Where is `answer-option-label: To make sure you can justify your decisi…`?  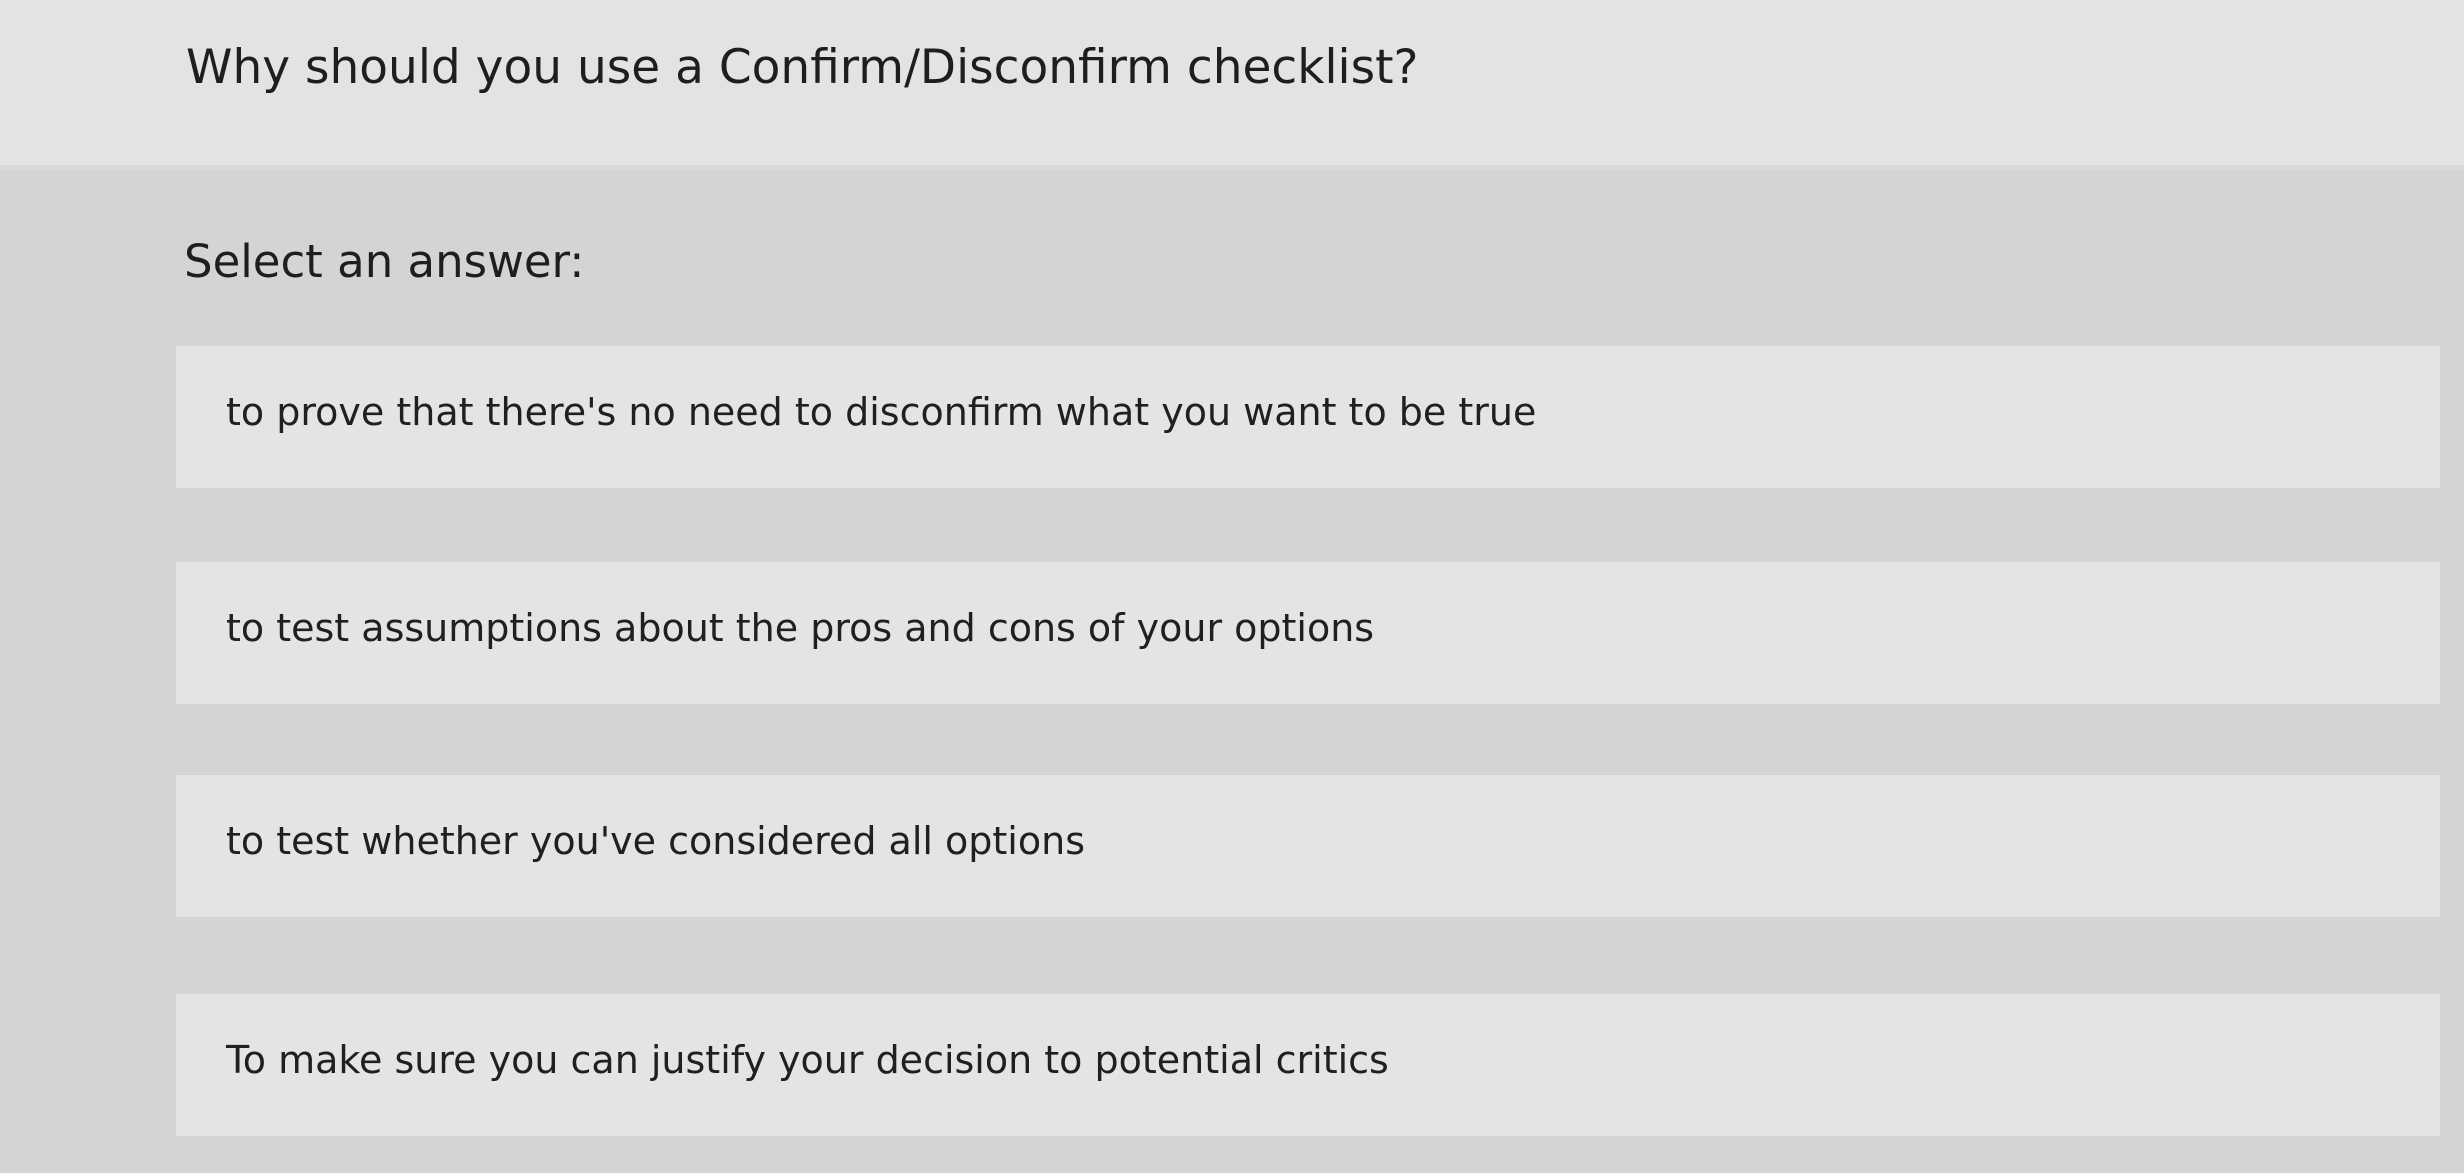
answer-option-label: To make sure you can justify your decisi… is located at coordinates (807, 1060).